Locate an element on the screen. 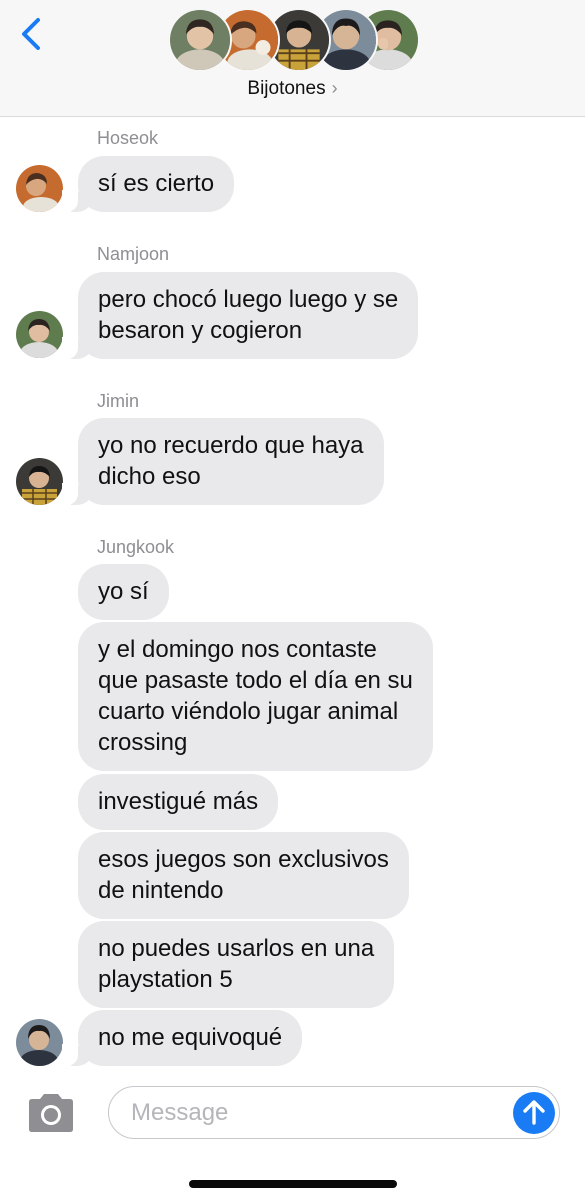 The height and width of the screenshot is (1200, 585). sender-name: Namjoon is located at coordinates (133, 254).